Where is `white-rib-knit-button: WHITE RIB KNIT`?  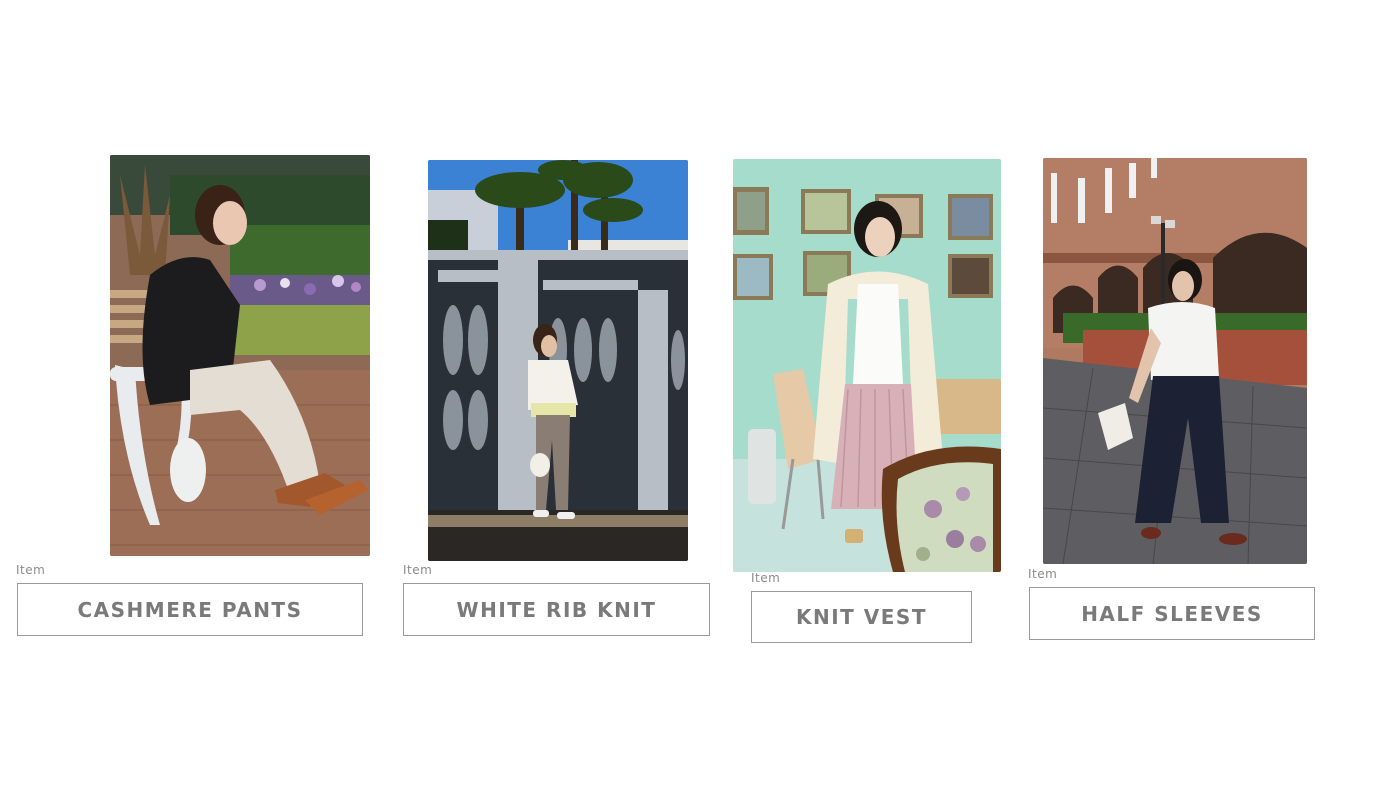
white-rib-knit-button: WHITE RIB KNIT is located at coordinates (556, 609).